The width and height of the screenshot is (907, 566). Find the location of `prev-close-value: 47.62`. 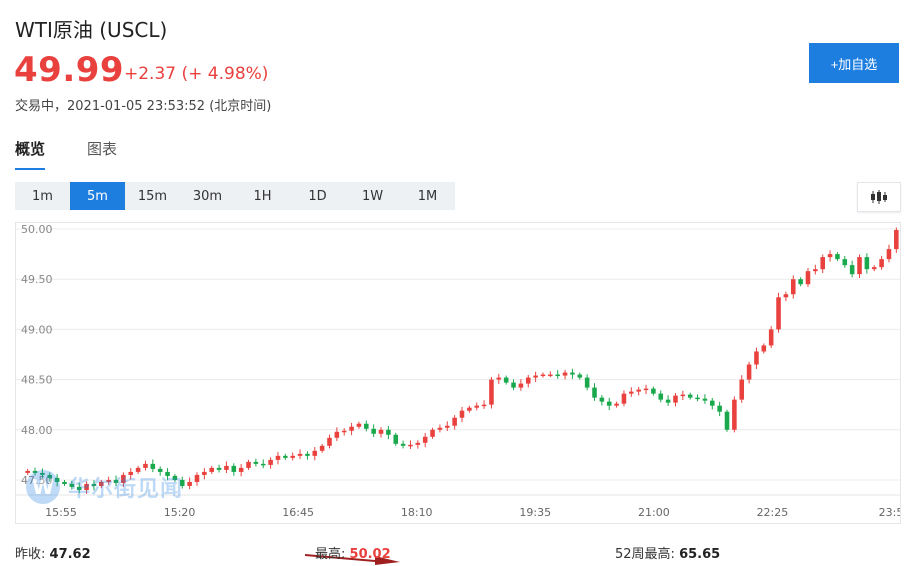

prev-close-value: 47.62 is located at coordinates (70, 554).